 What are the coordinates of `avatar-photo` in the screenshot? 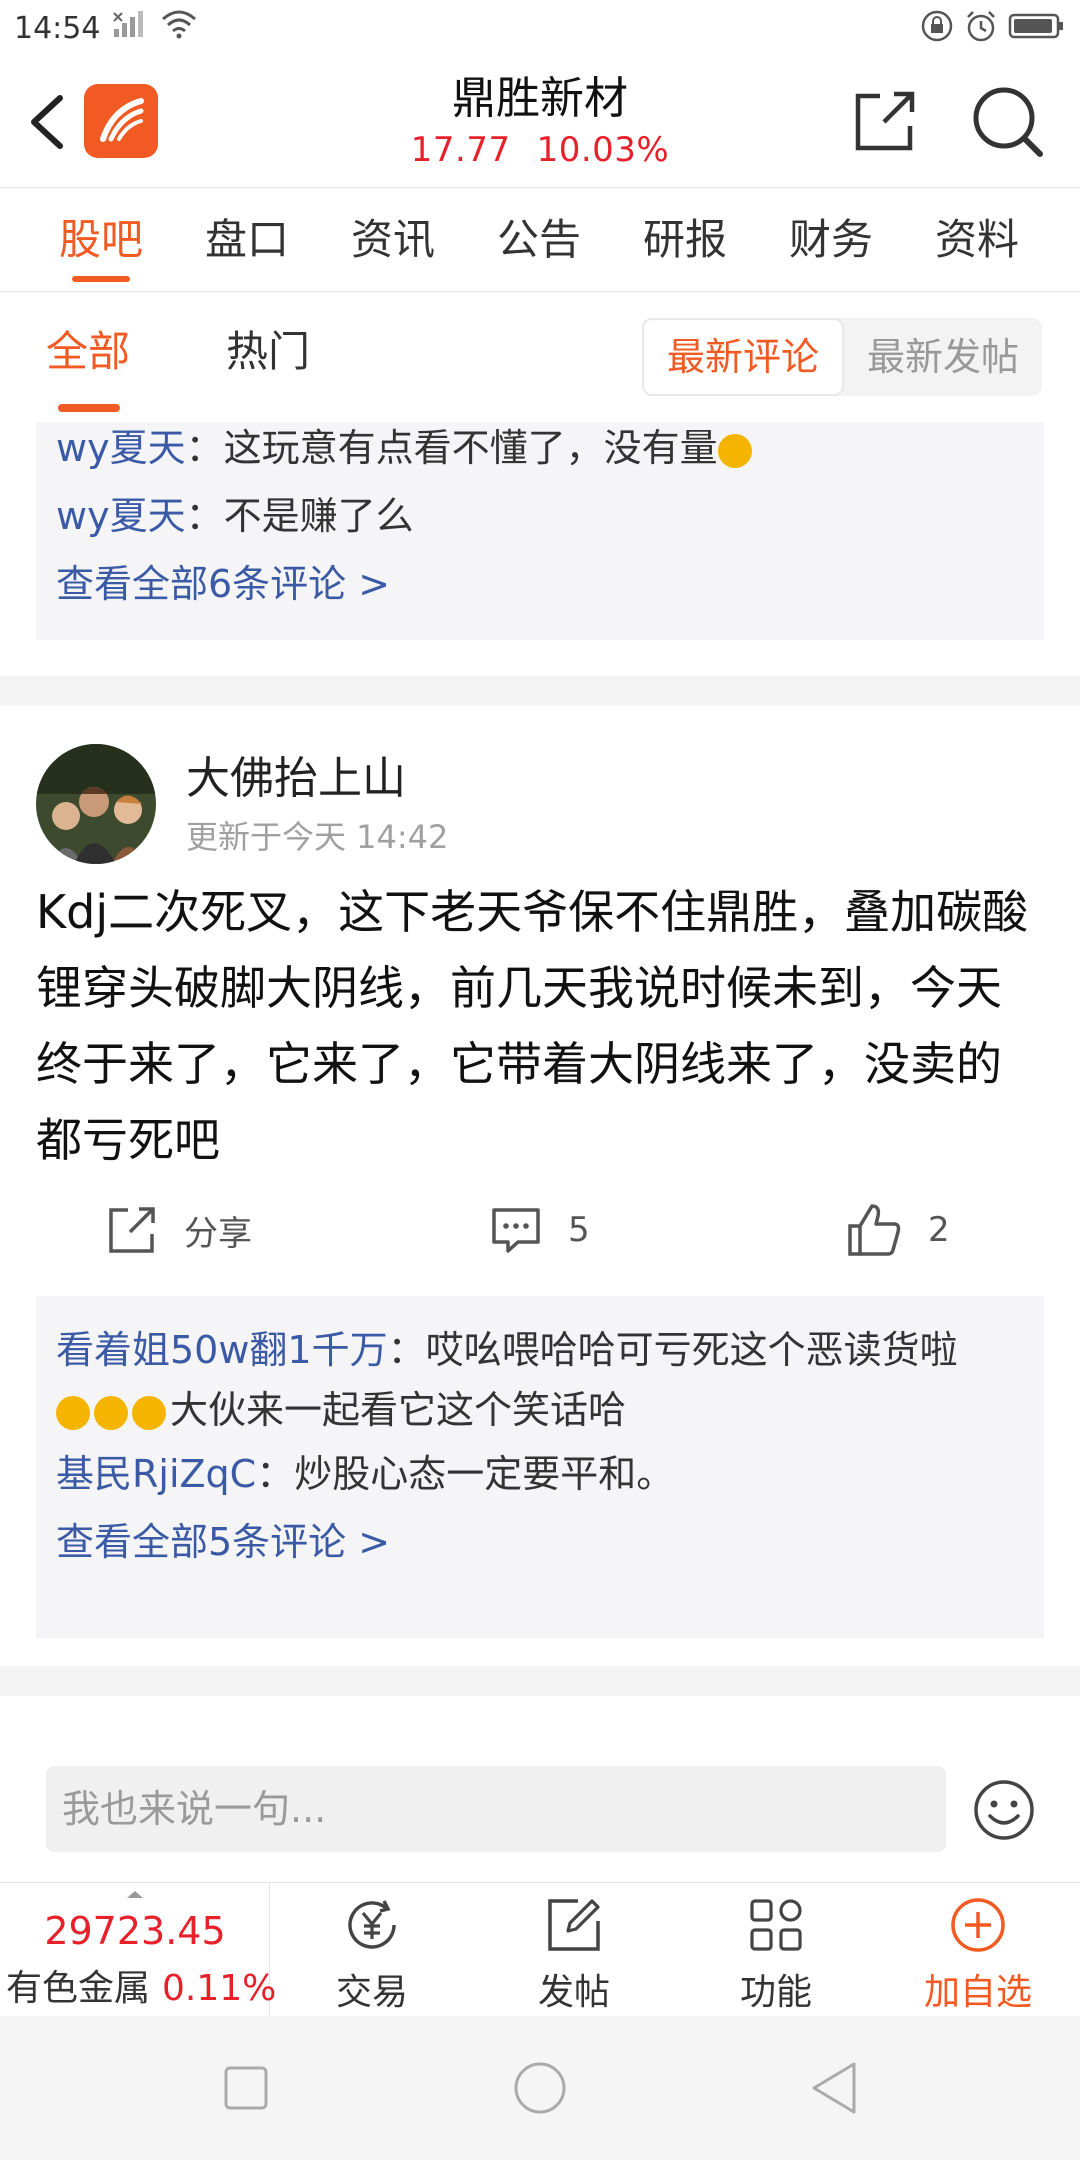 It's located at (96, 804).